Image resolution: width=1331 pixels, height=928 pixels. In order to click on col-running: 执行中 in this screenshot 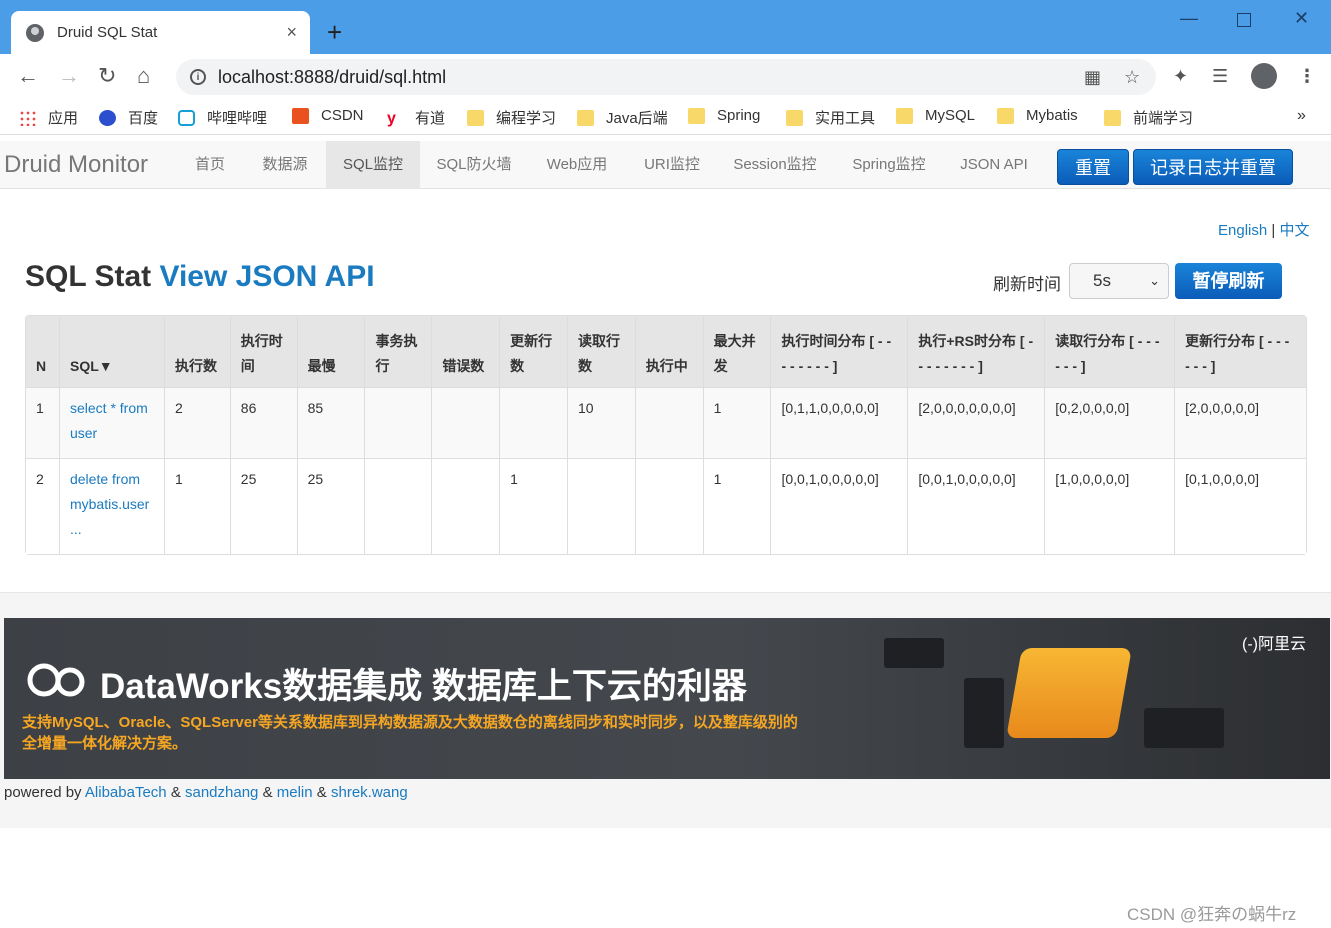, I will do `click(669, 352)`.